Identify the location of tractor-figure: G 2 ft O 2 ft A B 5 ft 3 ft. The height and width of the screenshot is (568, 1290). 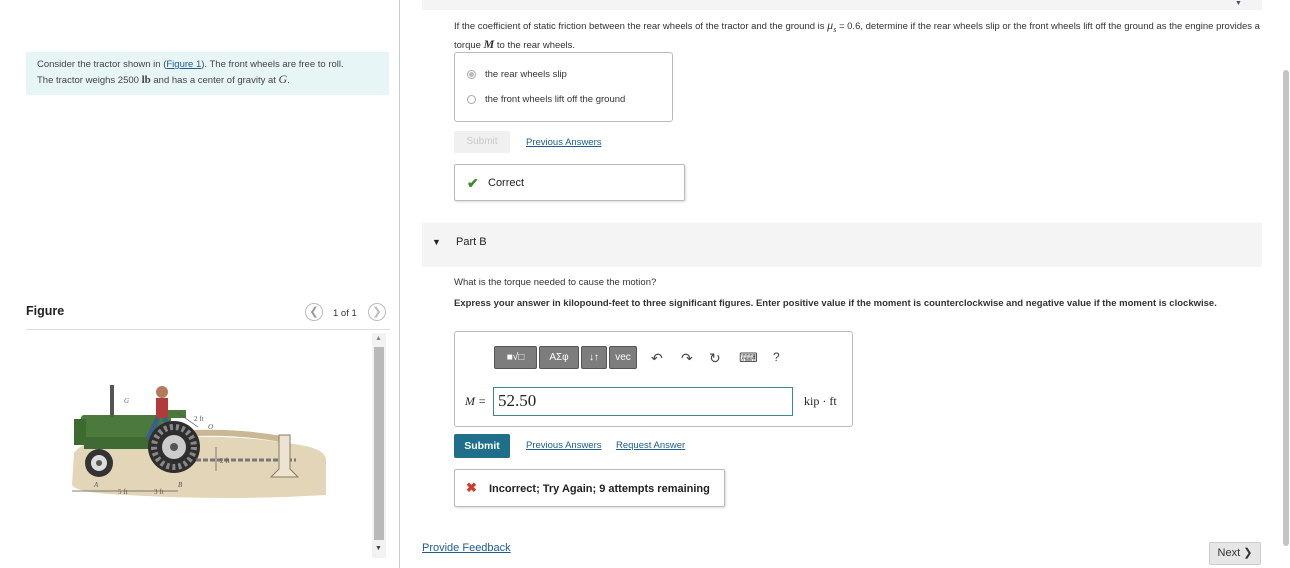
(199, 441).